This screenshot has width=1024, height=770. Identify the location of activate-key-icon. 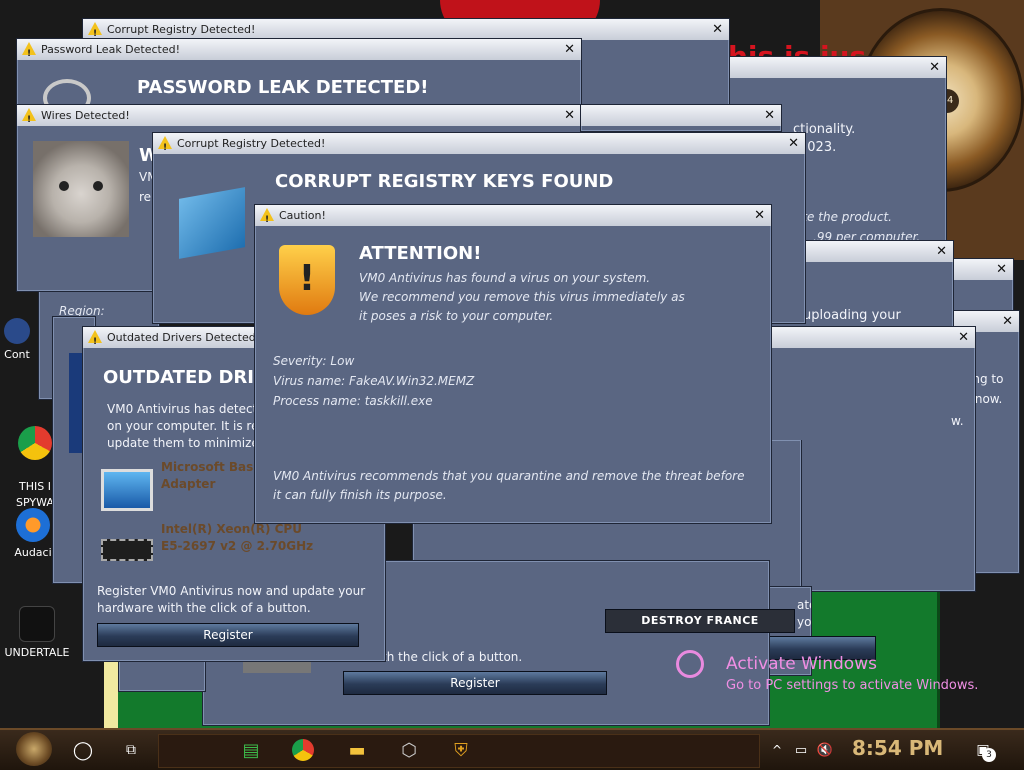
(690, 664).